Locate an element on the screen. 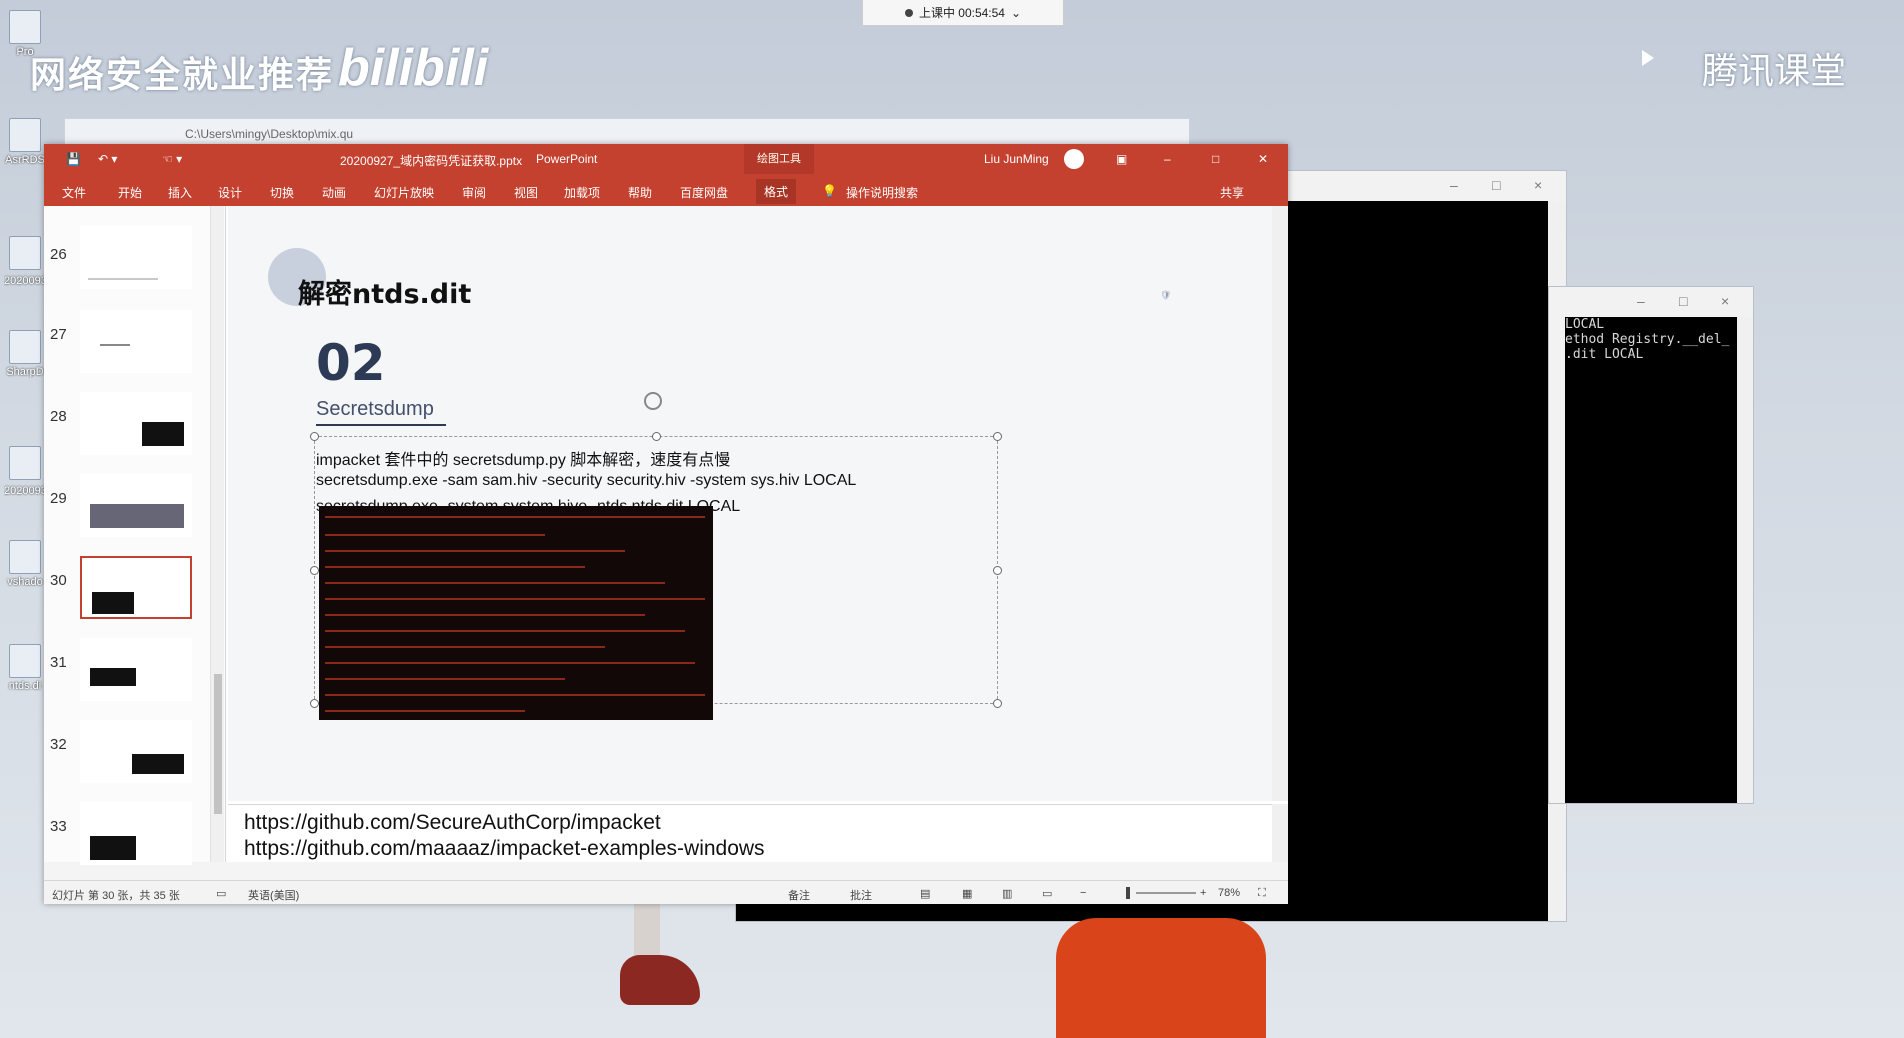 This screenshot has height=1038, width=1904. desktop-icon: AsrRDS is located at coordinates (25, 142).